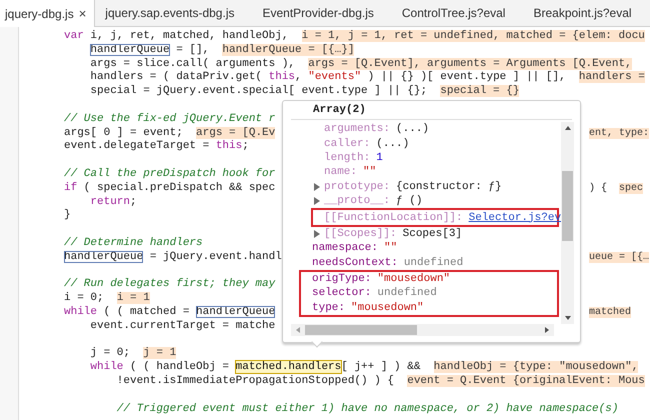  Describe the element at coordinates (335, 77) in the screenshot. I see `code-string: "events"` at that location.